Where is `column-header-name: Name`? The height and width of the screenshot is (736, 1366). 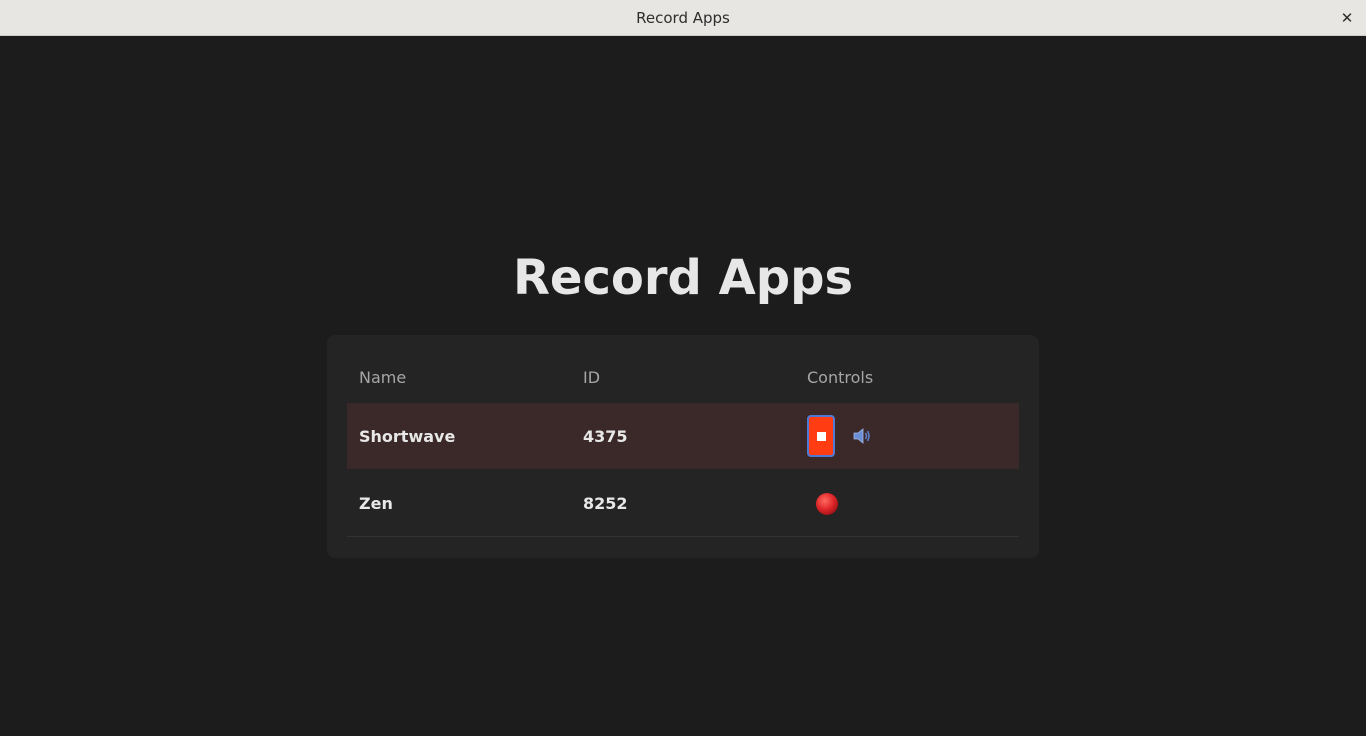
column-header-name: Name is located at coordinates (383, 377).